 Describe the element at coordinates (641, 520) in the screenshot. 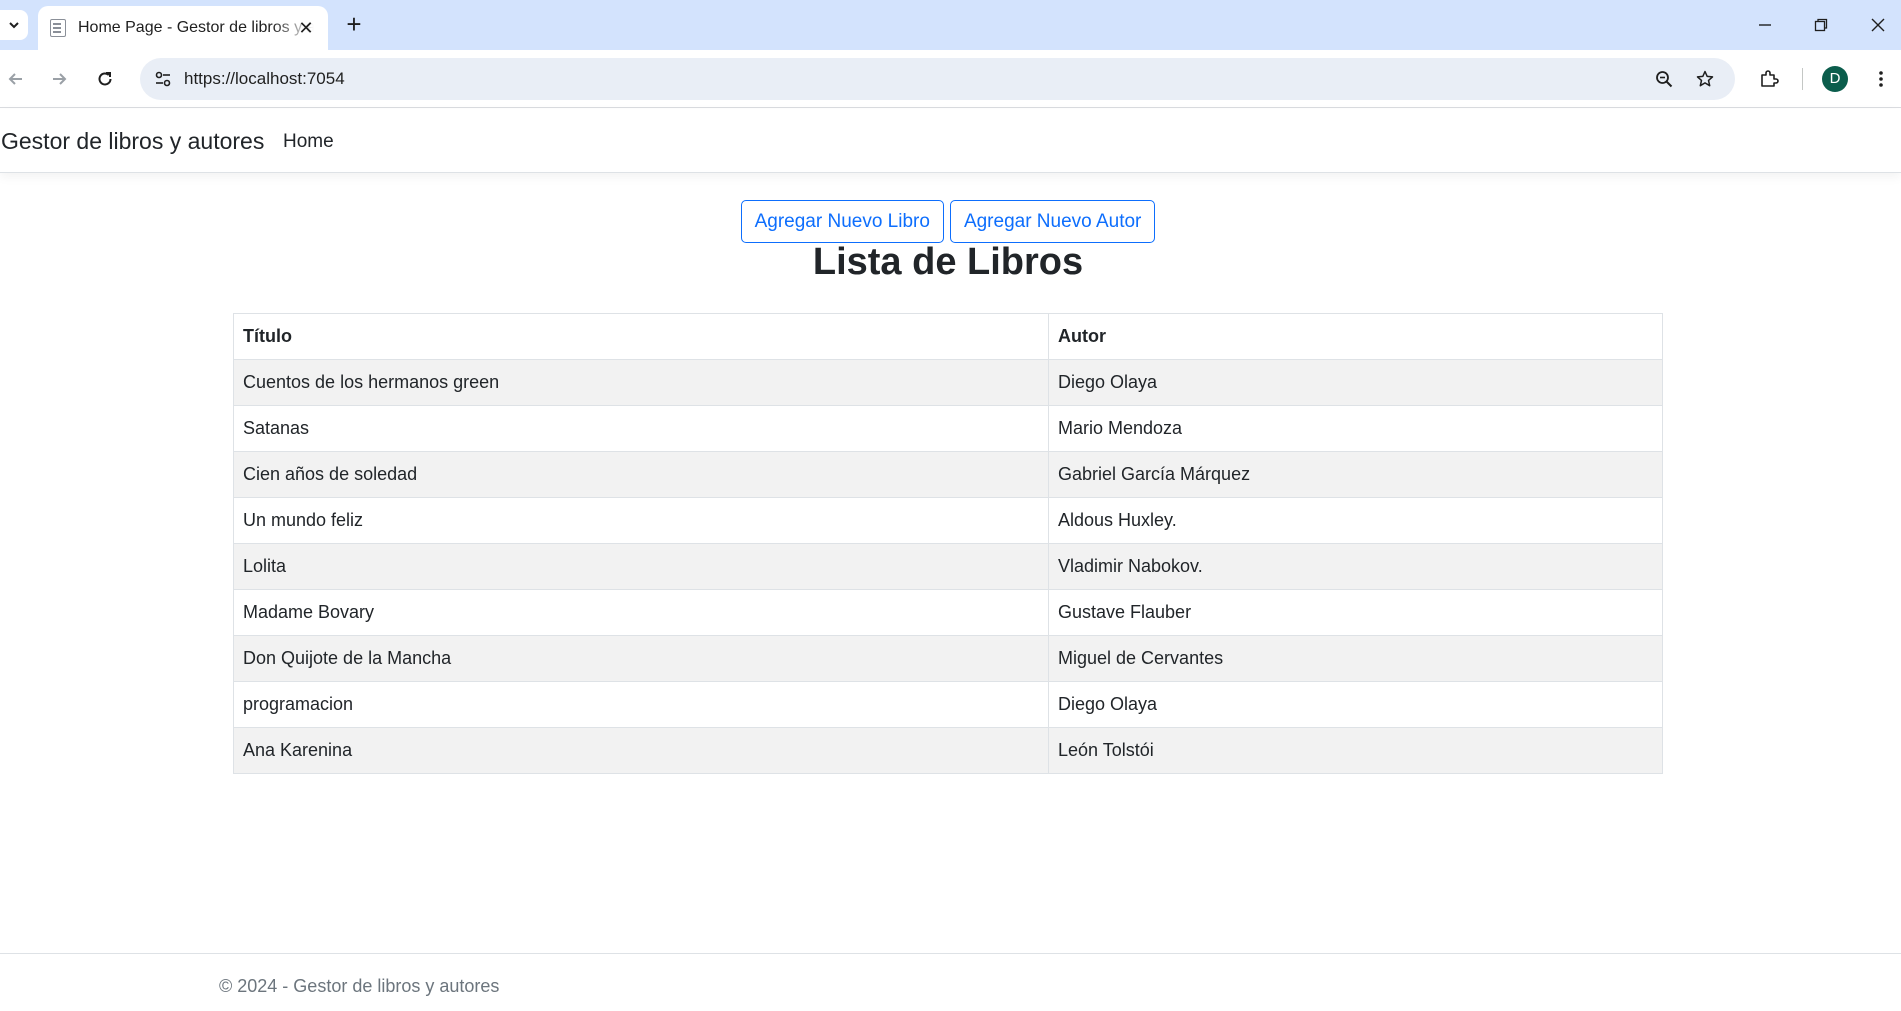

I see `cell-title: Un mundo feliz` at that location.